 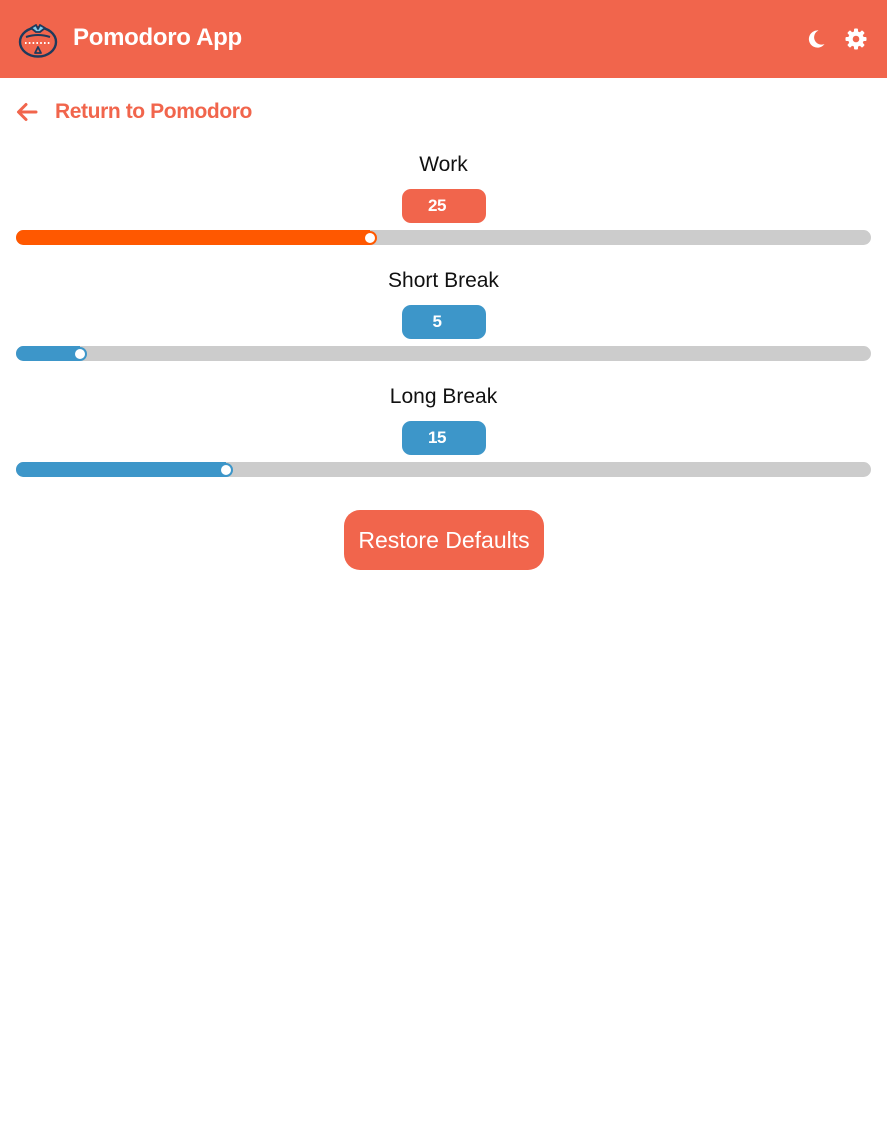 I want to click on work-slider-thumb, so click(x=369, y=237).